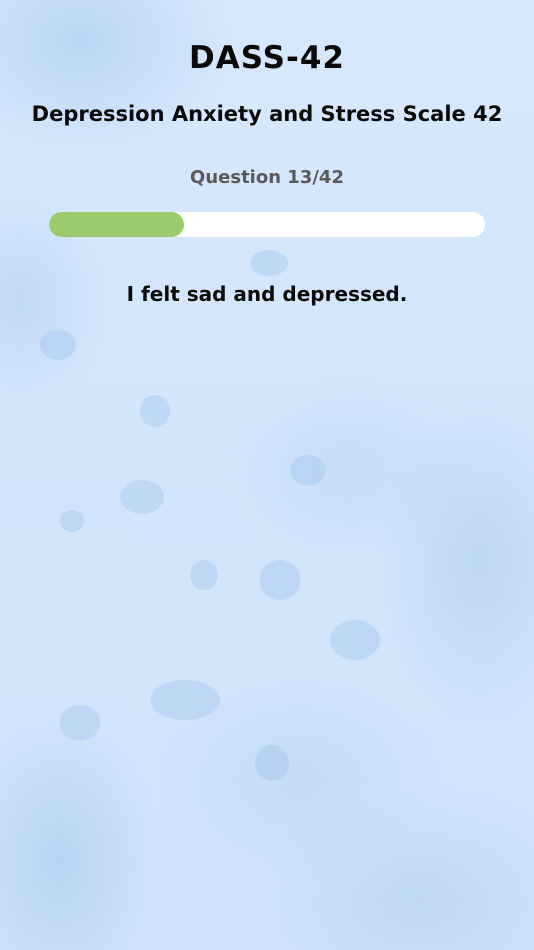  Describe the element at coordinates (267, 58) in the screenshot. I see `page-title: DASS-42` at that location.